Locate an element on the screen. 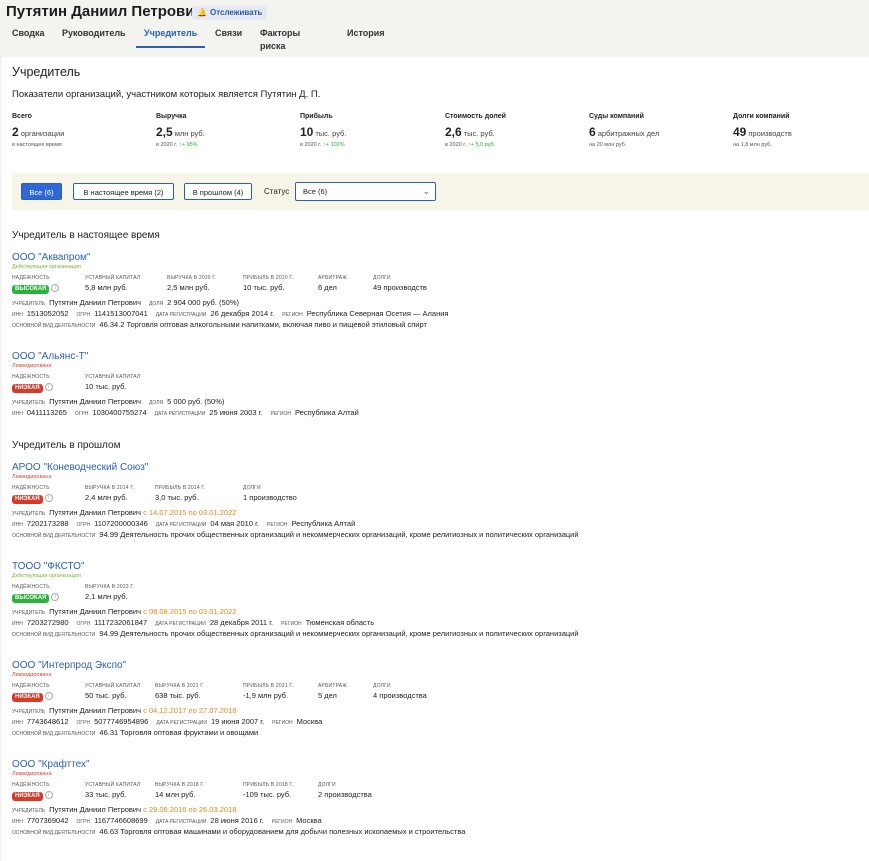 The image size is (869, 861). stat-value: 2 is located at coordinates (15, 132).